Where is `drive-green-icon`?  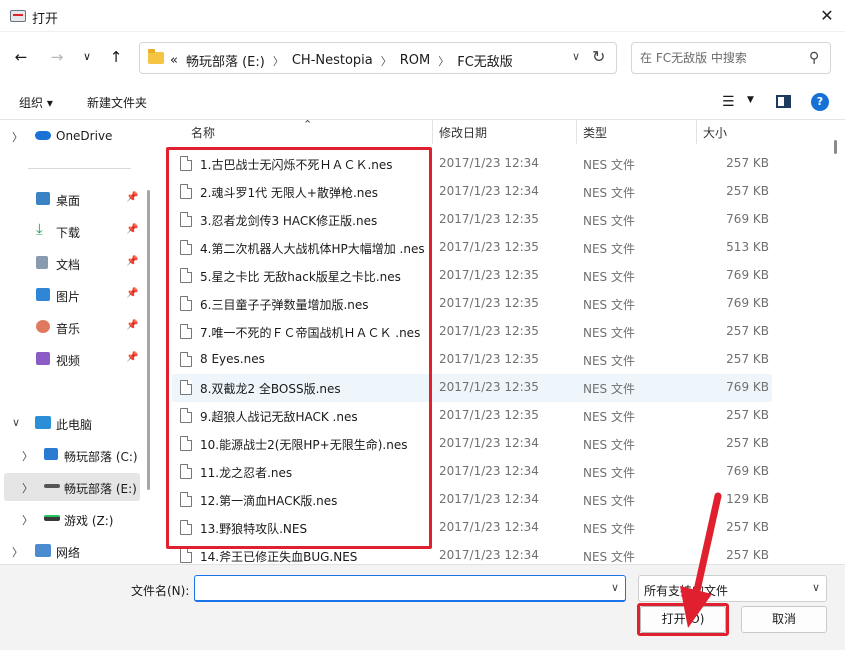
drive-green-icon is located at coordinates (52, 518).